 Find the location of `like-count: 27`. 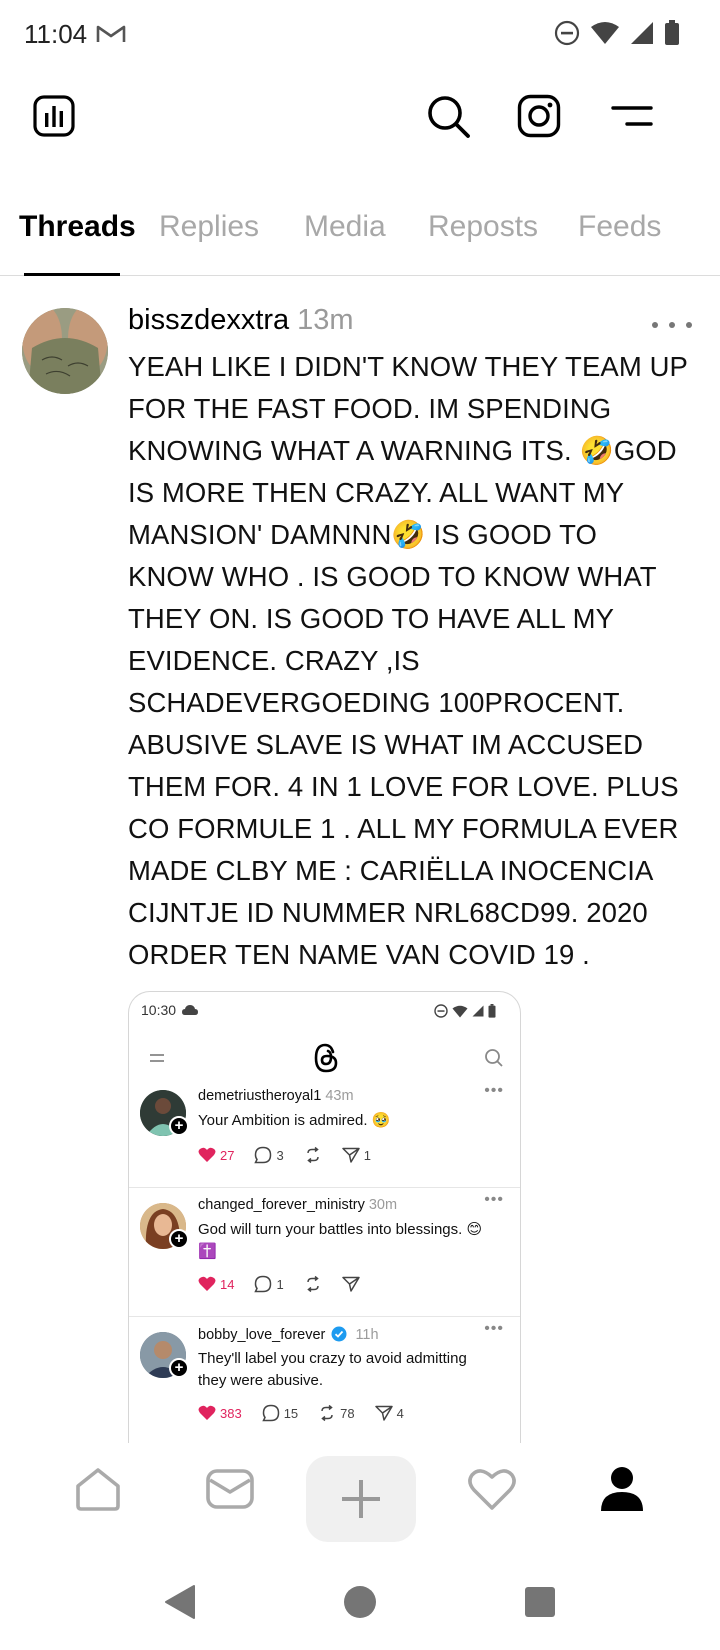

like-count: 27 is located at coordinates (216, 1155).